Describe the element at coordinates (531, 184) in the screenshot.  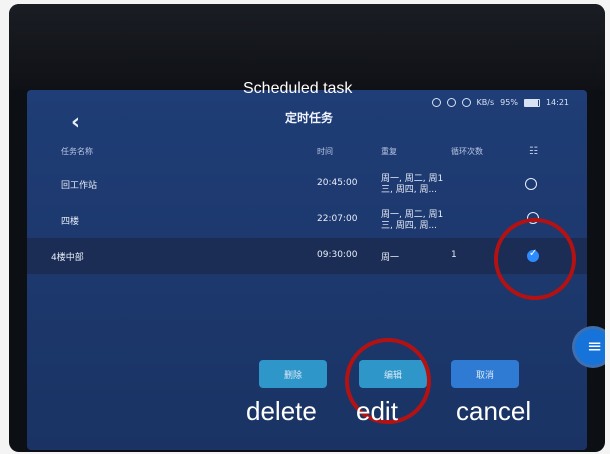
I see `select-radio` at that location.